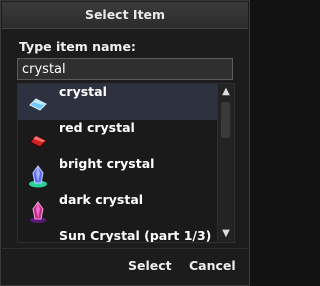 The image size is (320, 286). I want to click on bright-crystal-icon, so click(38, 176).